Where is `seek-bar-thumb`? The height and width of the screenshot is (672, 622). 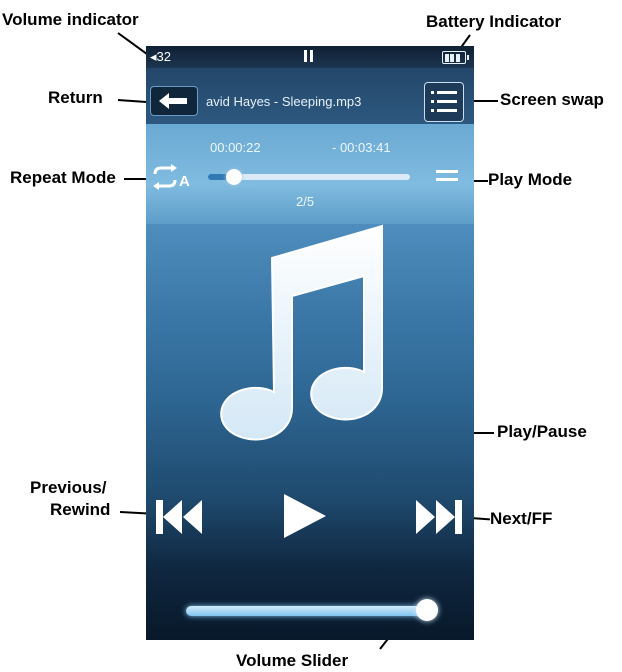 seek-bar-thumb is located at coordinates (234, 177).